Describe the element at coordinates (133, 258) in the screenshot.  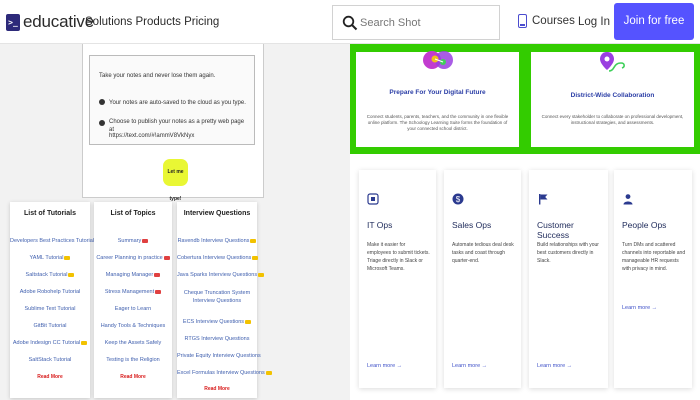
I see `list-item: Career Planning in practice` at that location.